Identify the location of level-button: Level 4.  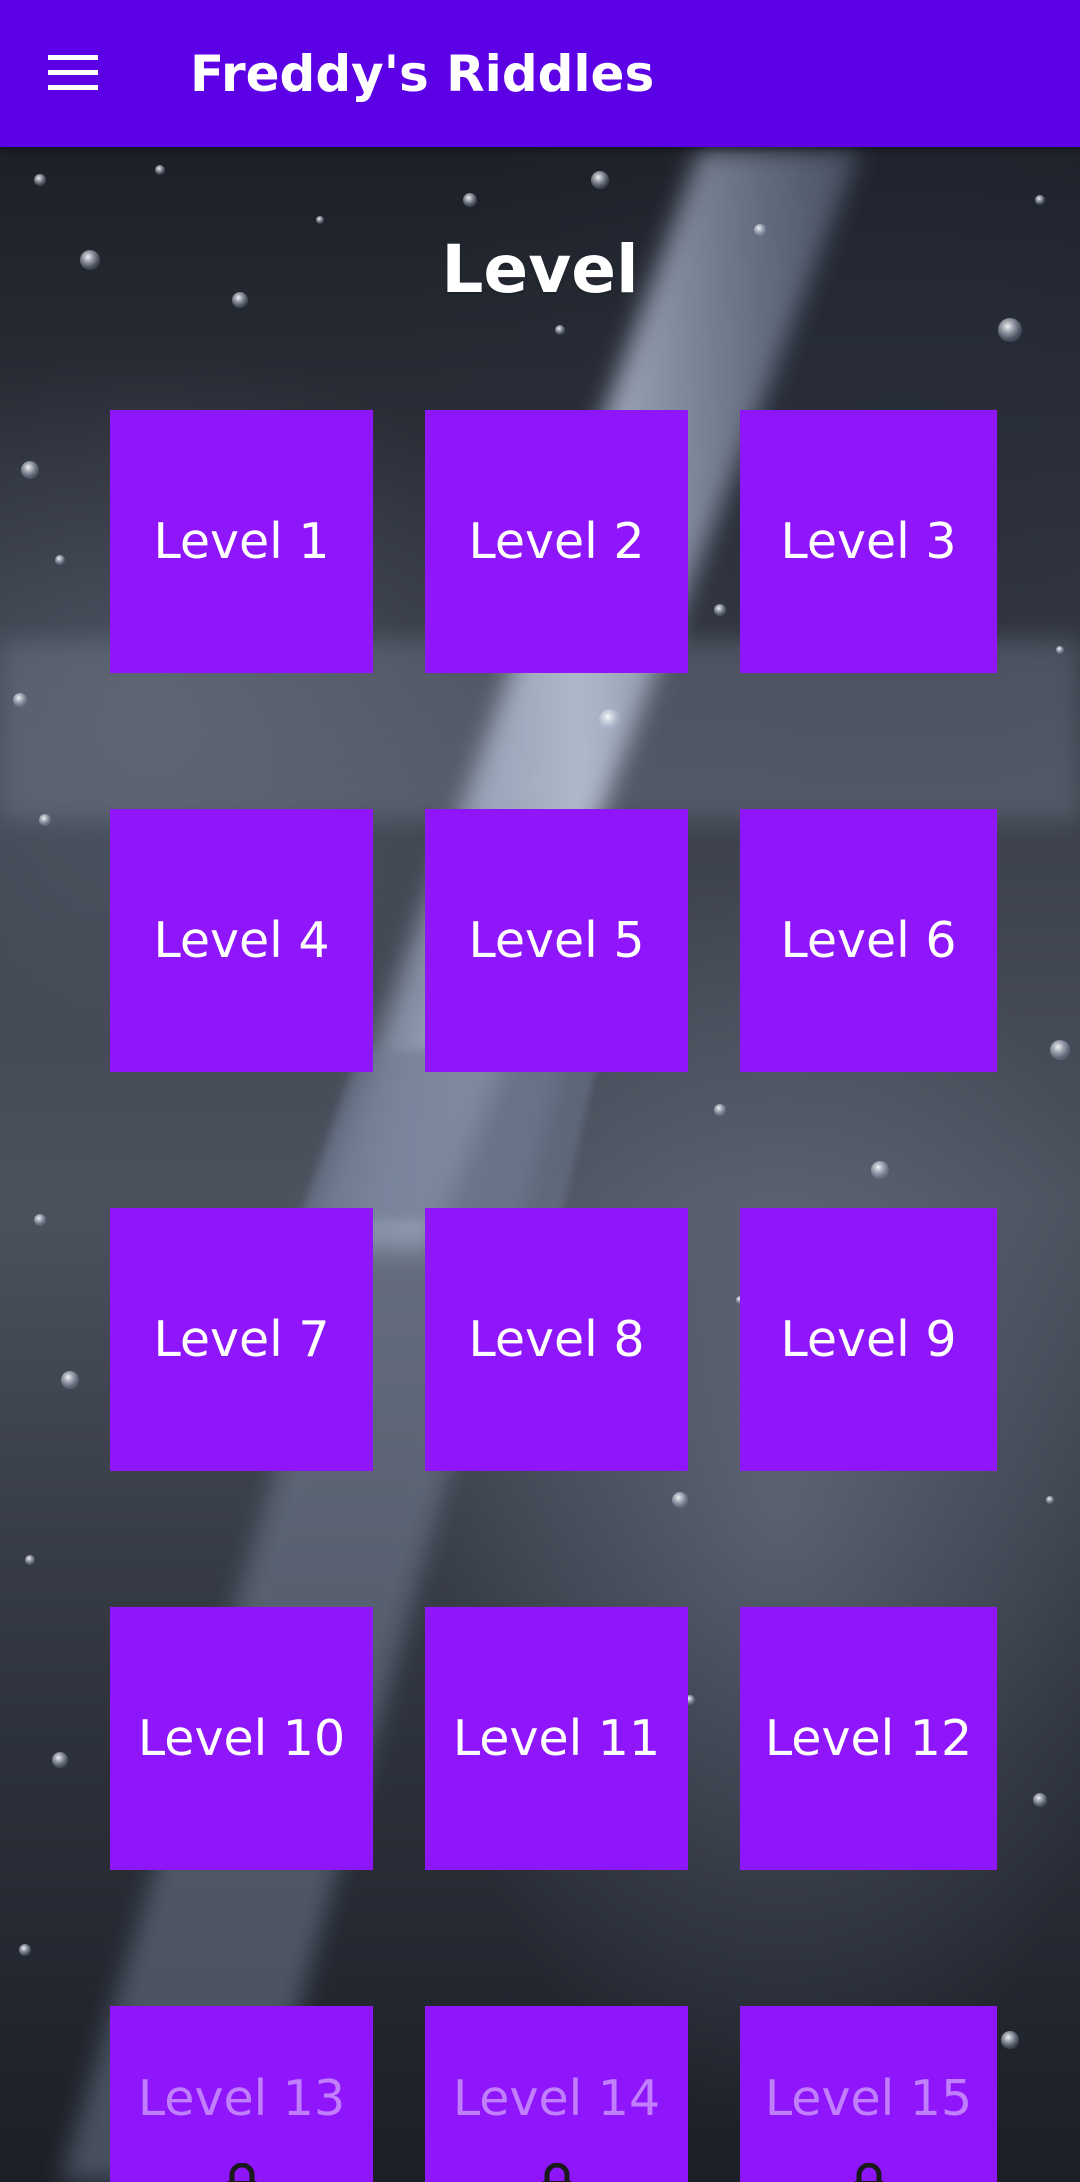
(241, 940).